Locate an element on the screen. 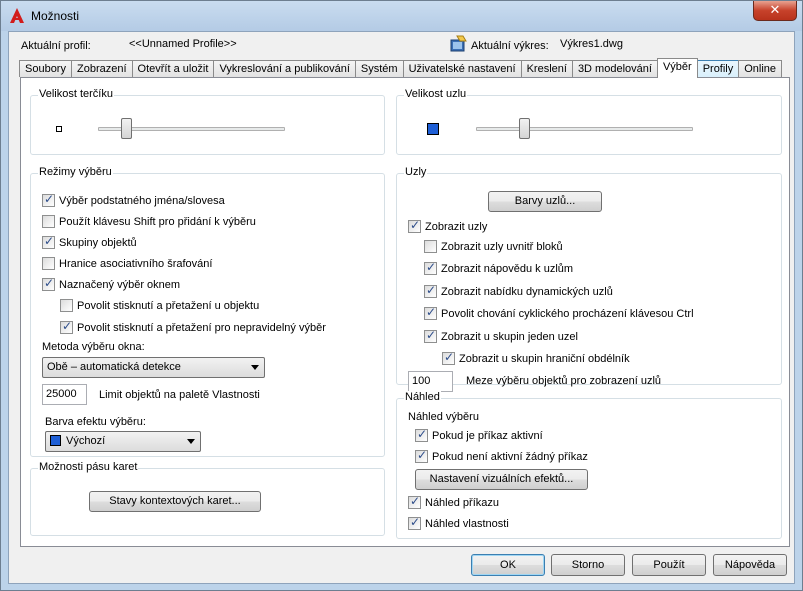 Image resolution: width=803 pixels, height=591 pixels. single-grip-groups-checkbox: Zobrazit u skupin jeden uzel is located at coordinates (501, 335).